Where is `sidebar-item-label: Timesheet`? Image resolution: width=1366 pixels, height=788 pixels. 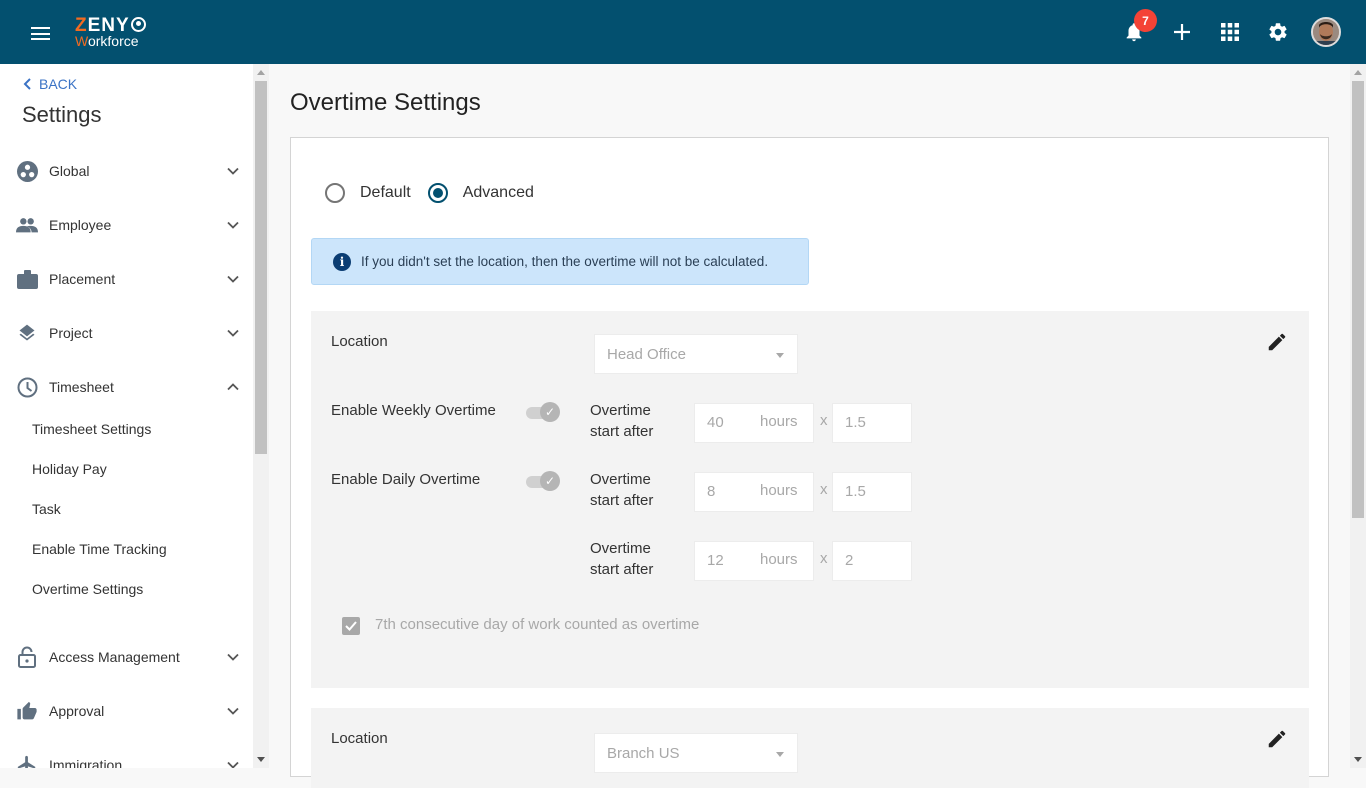
sidebar-item-label: Timesheet is located at coordinates (81, 387).